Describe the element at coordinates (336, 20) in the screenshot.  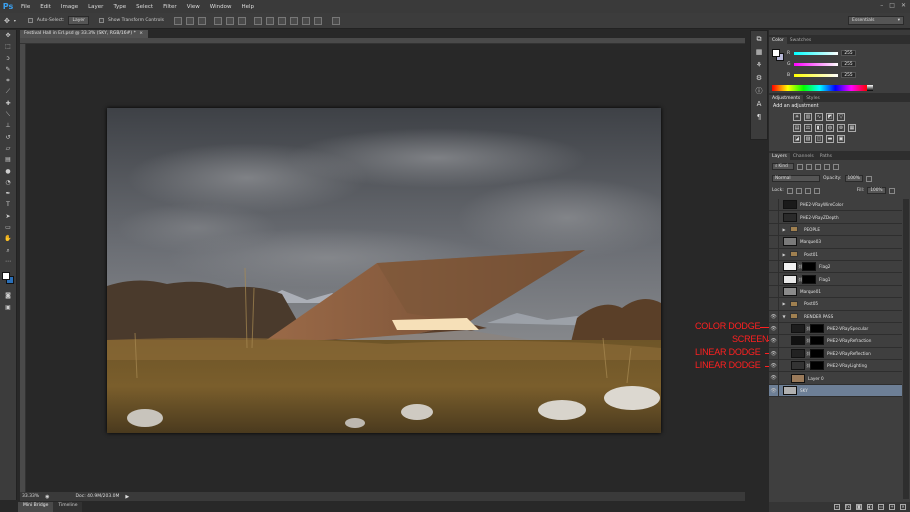
I see `auto-align-icon` at that location.